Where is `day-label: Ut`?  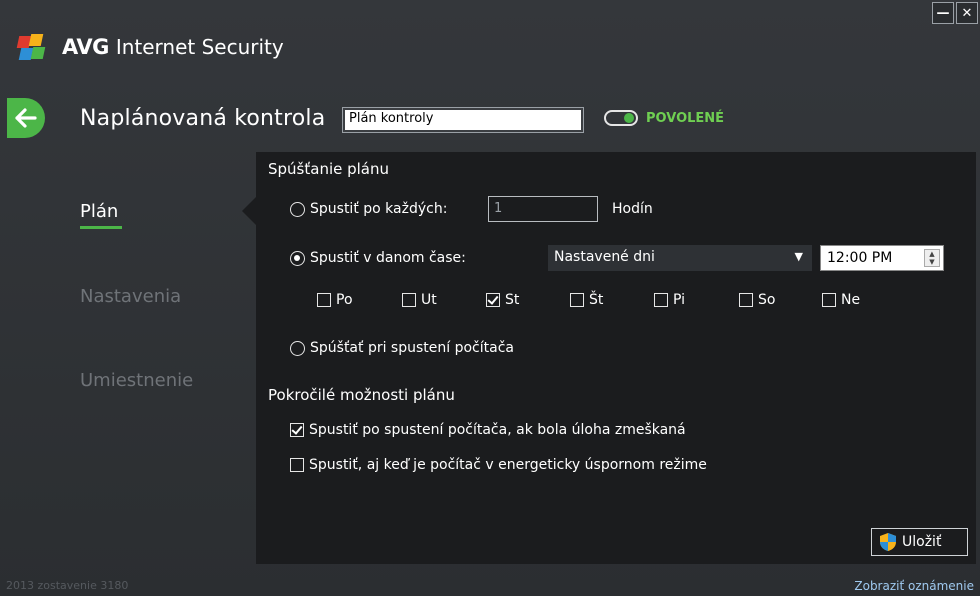
day-label: Ut is located at coordinates (429, 300).